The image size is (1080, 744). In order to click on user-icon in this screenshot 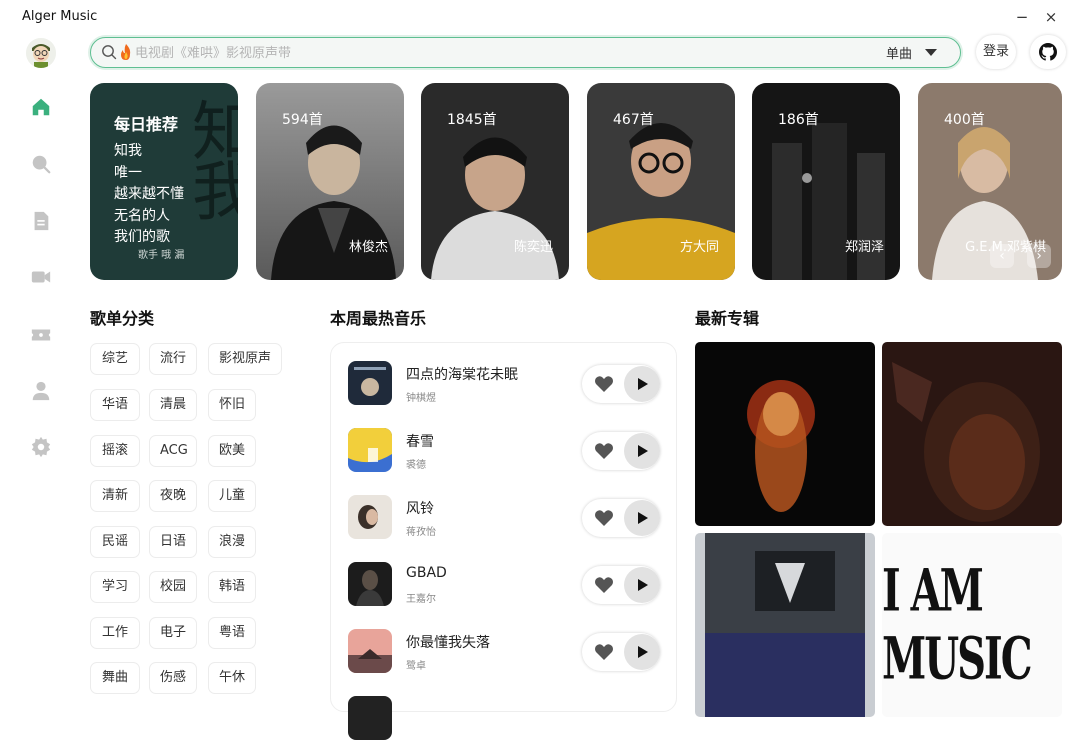, I will do `click(41, 391)`.